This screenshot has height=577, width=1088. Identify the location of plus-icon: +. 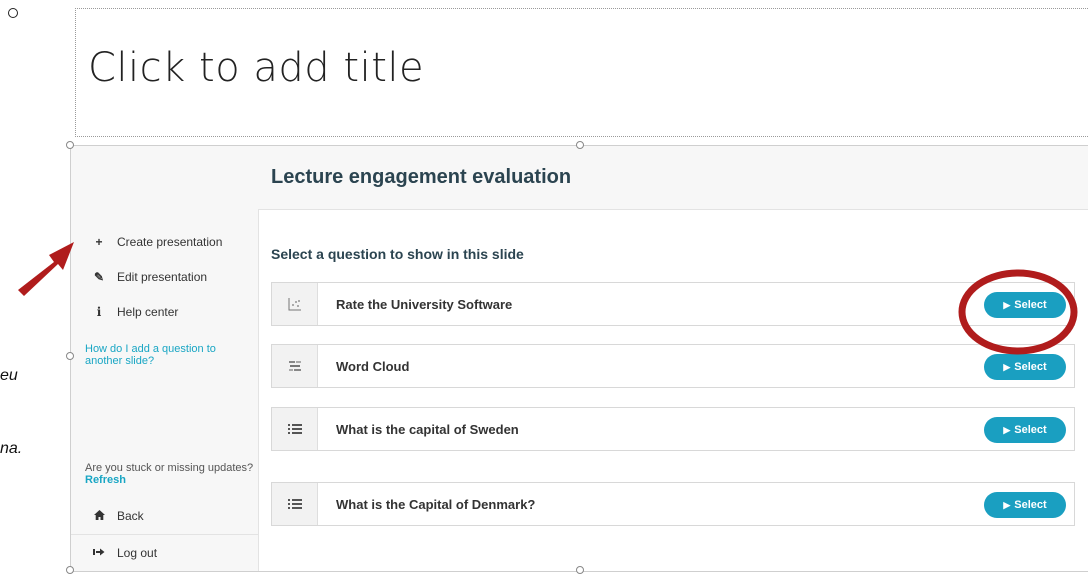
(99, 242).